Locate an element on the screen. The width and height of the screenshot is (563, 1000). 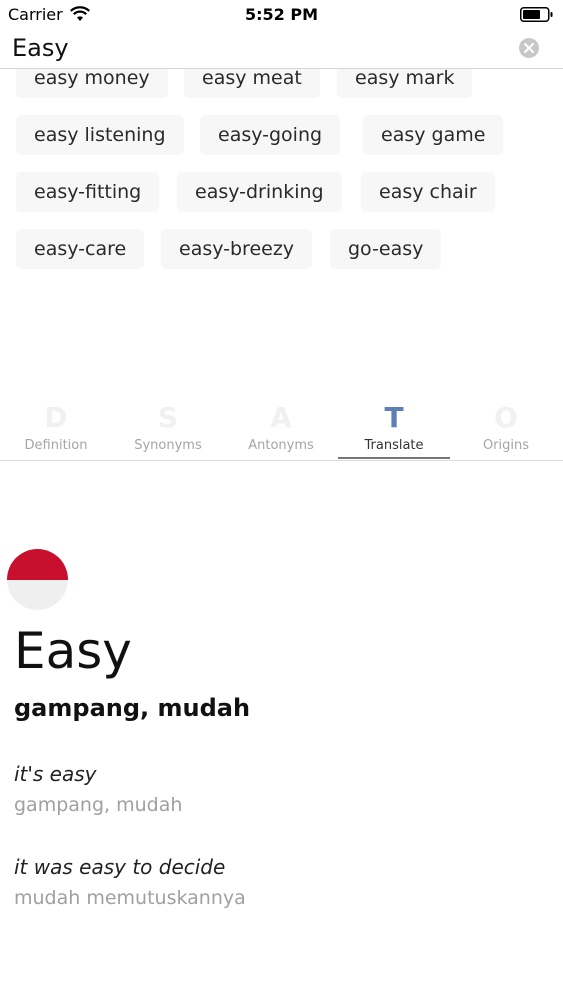
word-title: Easy is located at coordinates (73, 651).